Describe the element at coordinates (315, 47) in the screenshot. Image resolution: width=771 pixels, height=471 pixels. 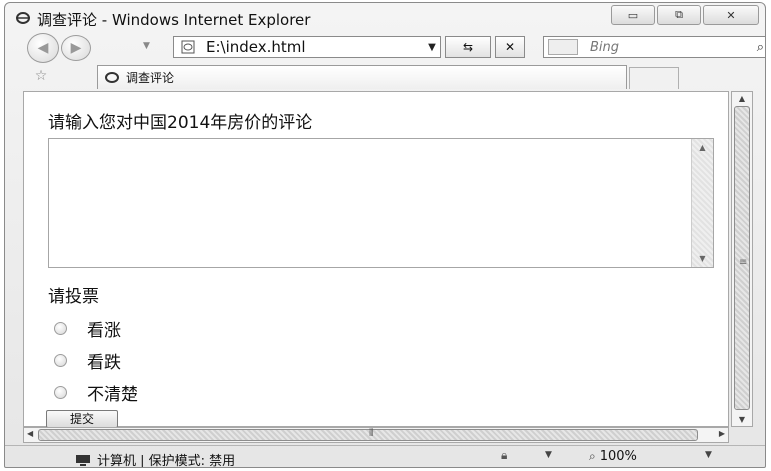
I see `address-input: E:\index.html` at that location.